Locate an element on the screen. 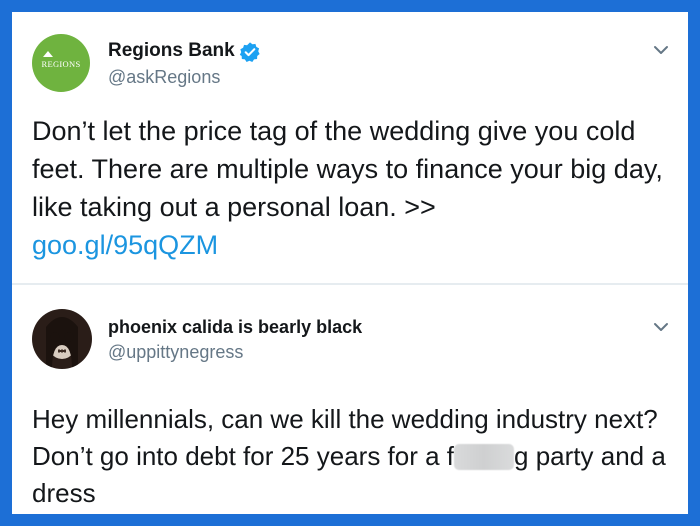 The image size is (700, 526). avatar-logo-text: REGIONS is located at coordinates (61, 64).